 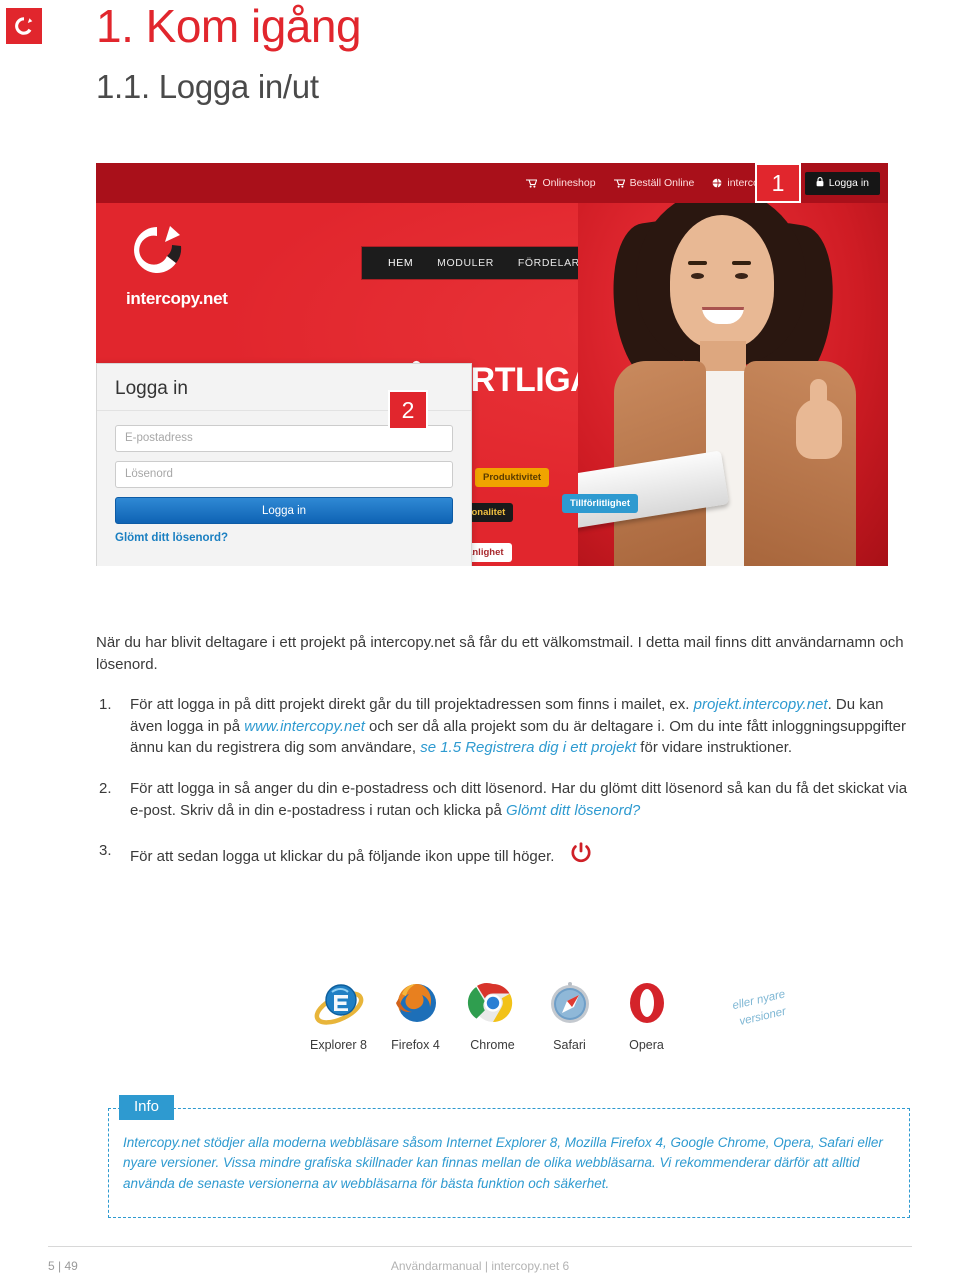 What do you see at coordinates (415, 1045) in the screenshot?
I see `browser-label: Firefox 4` at bounding box center [415, 1045].